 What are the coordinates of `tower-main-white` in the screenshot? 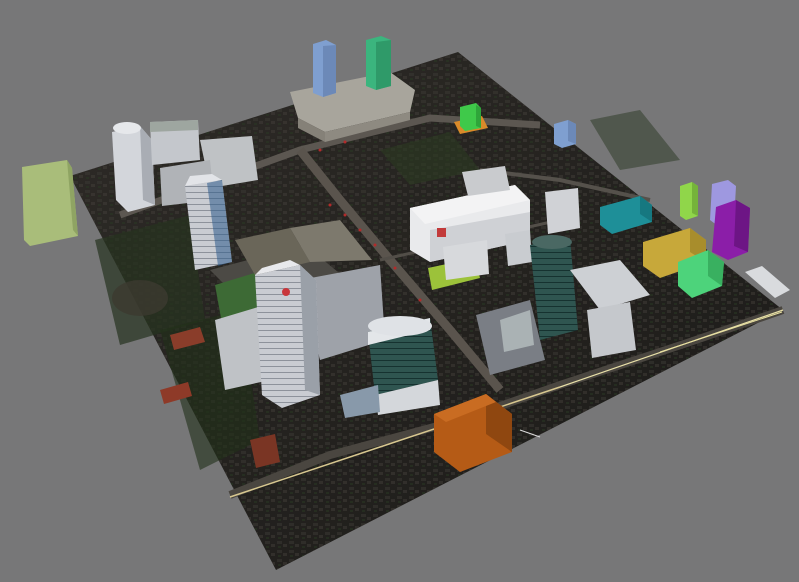 It's located at (287, 334).